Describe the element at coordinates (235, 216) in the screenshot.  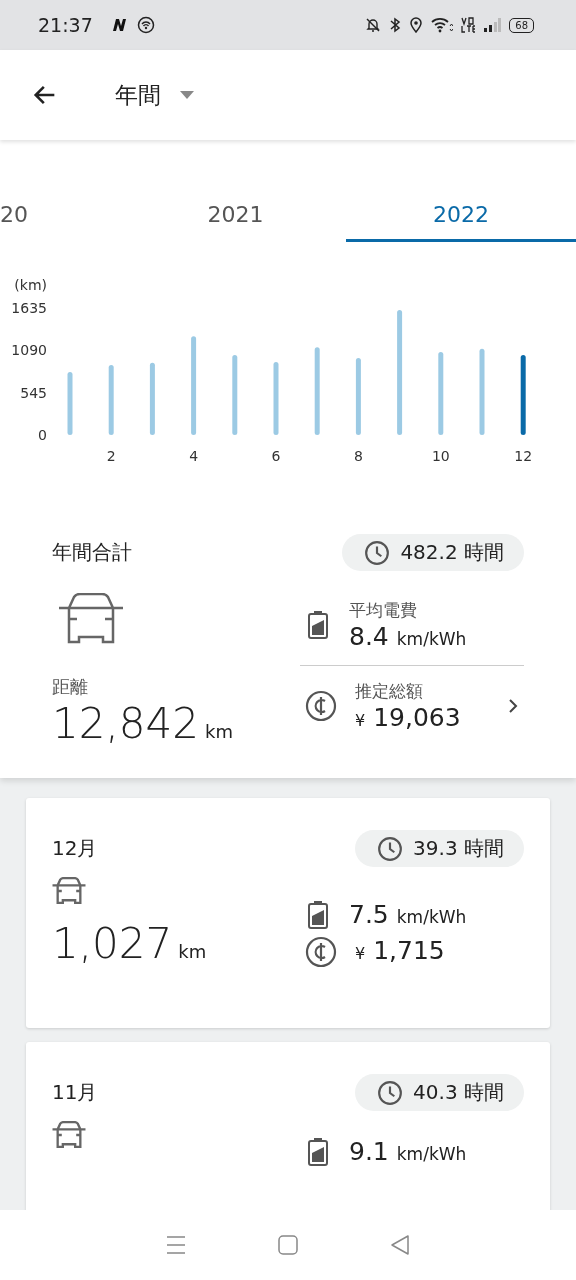
I see `year-tab: 2021` at that location.